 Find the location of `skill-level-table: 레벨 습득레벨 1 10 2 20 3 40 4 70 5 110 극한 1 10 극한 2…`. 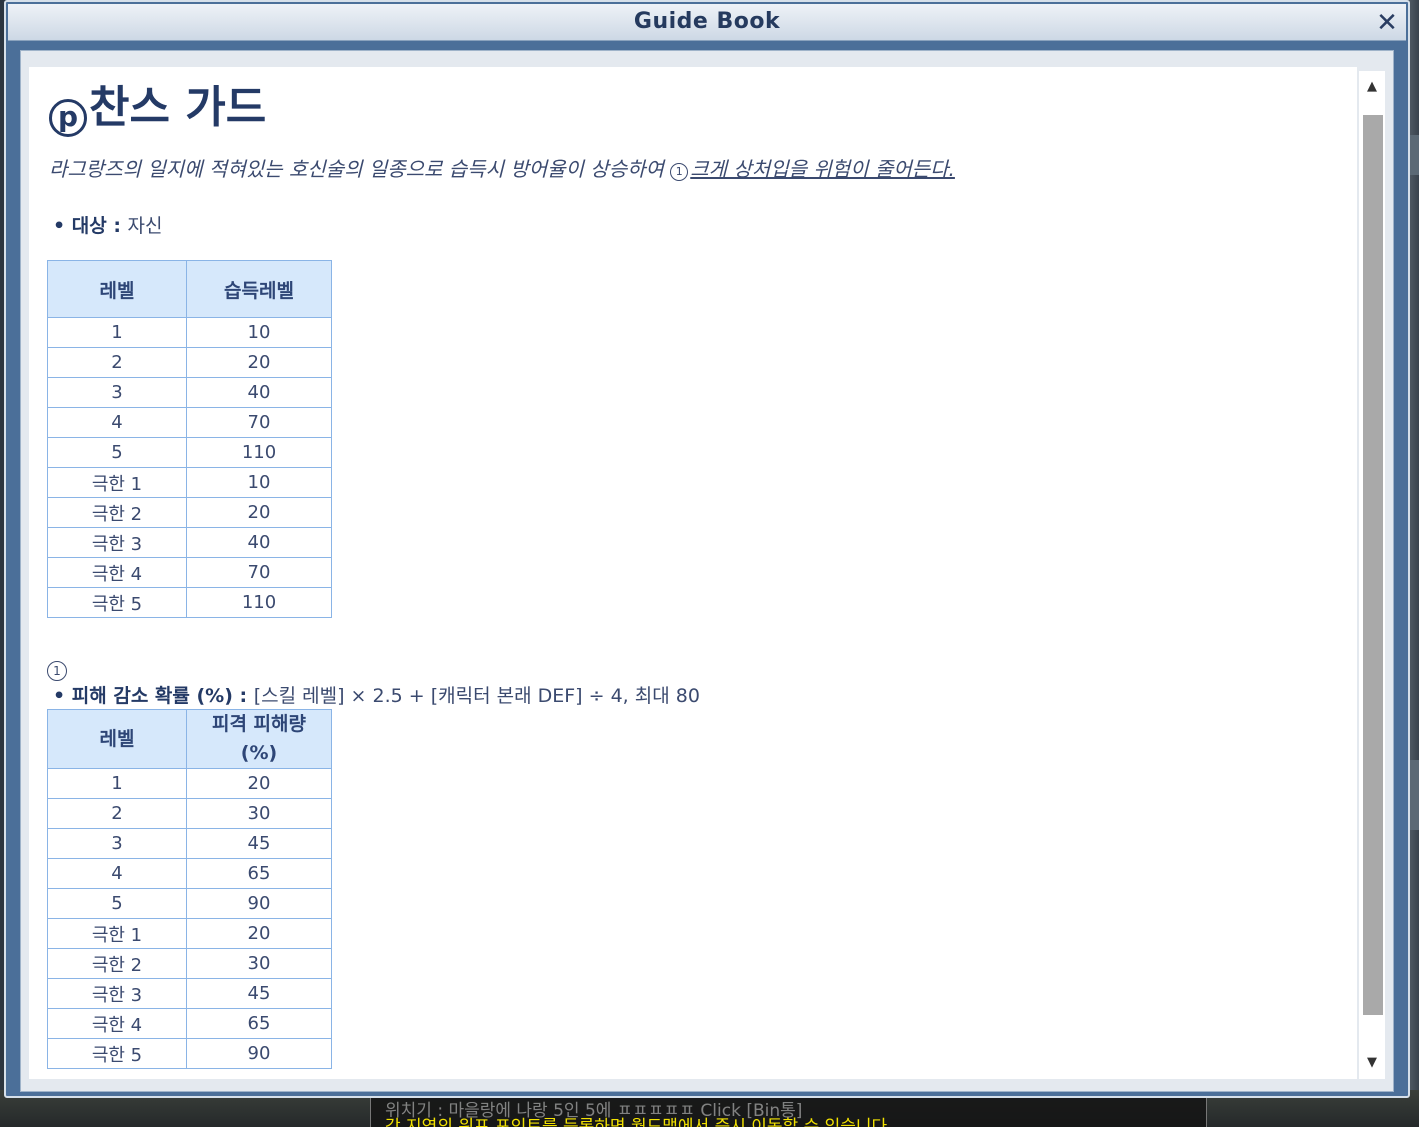

skill-level-table: 레벨 습득레벨 1 10 2 20 3 40 4 70 5 110 극한 1 10 극한 2… is located at coordinates (189, 439).